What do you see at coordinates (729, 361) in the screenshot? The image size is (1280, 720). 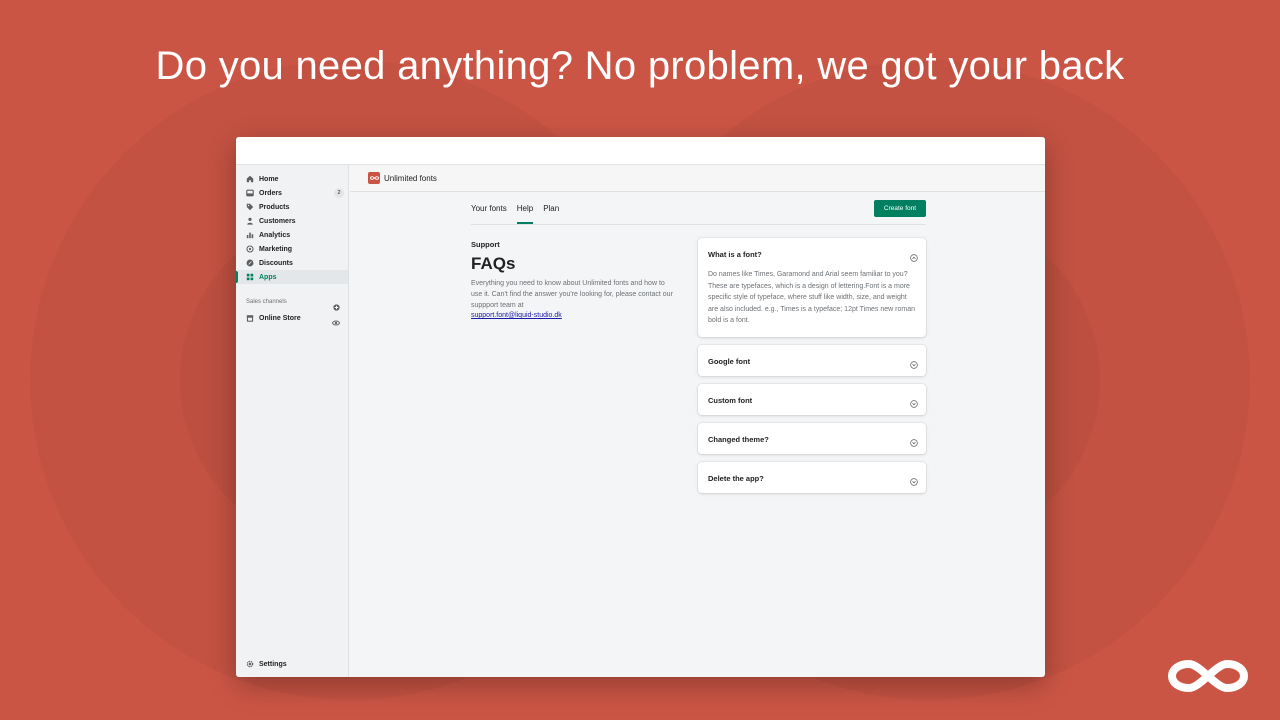 I see `faq-question: Google font` at bounding box center [729, 361].